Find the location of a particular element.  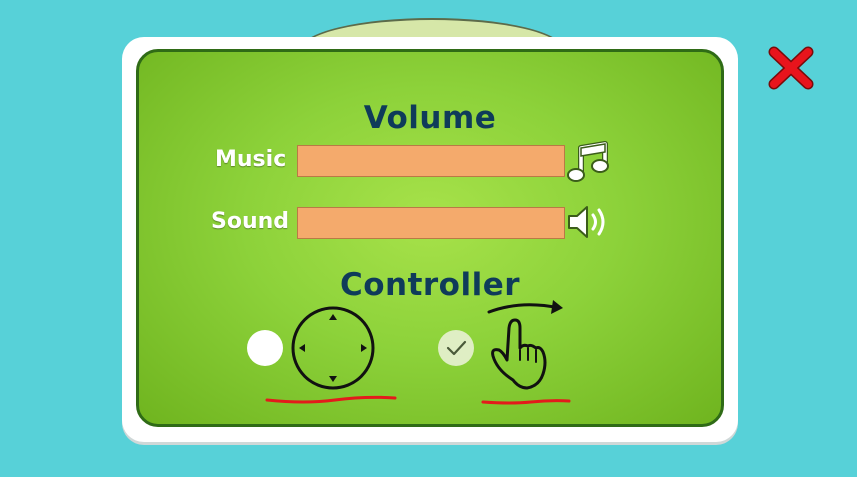

joystick-underline is located at coordinates (331, 399).